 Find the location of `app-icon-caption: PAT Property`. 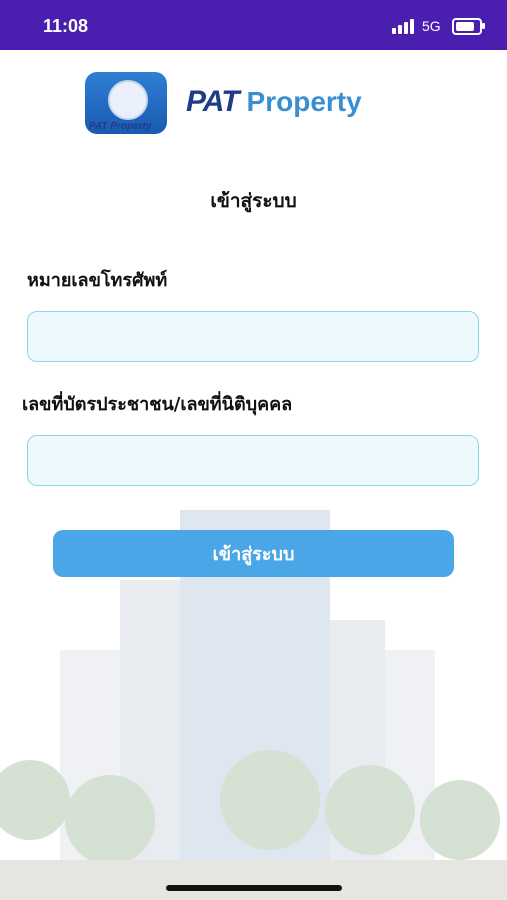

app-icon-caption: PAT Property is located at coordinates (120, 126).